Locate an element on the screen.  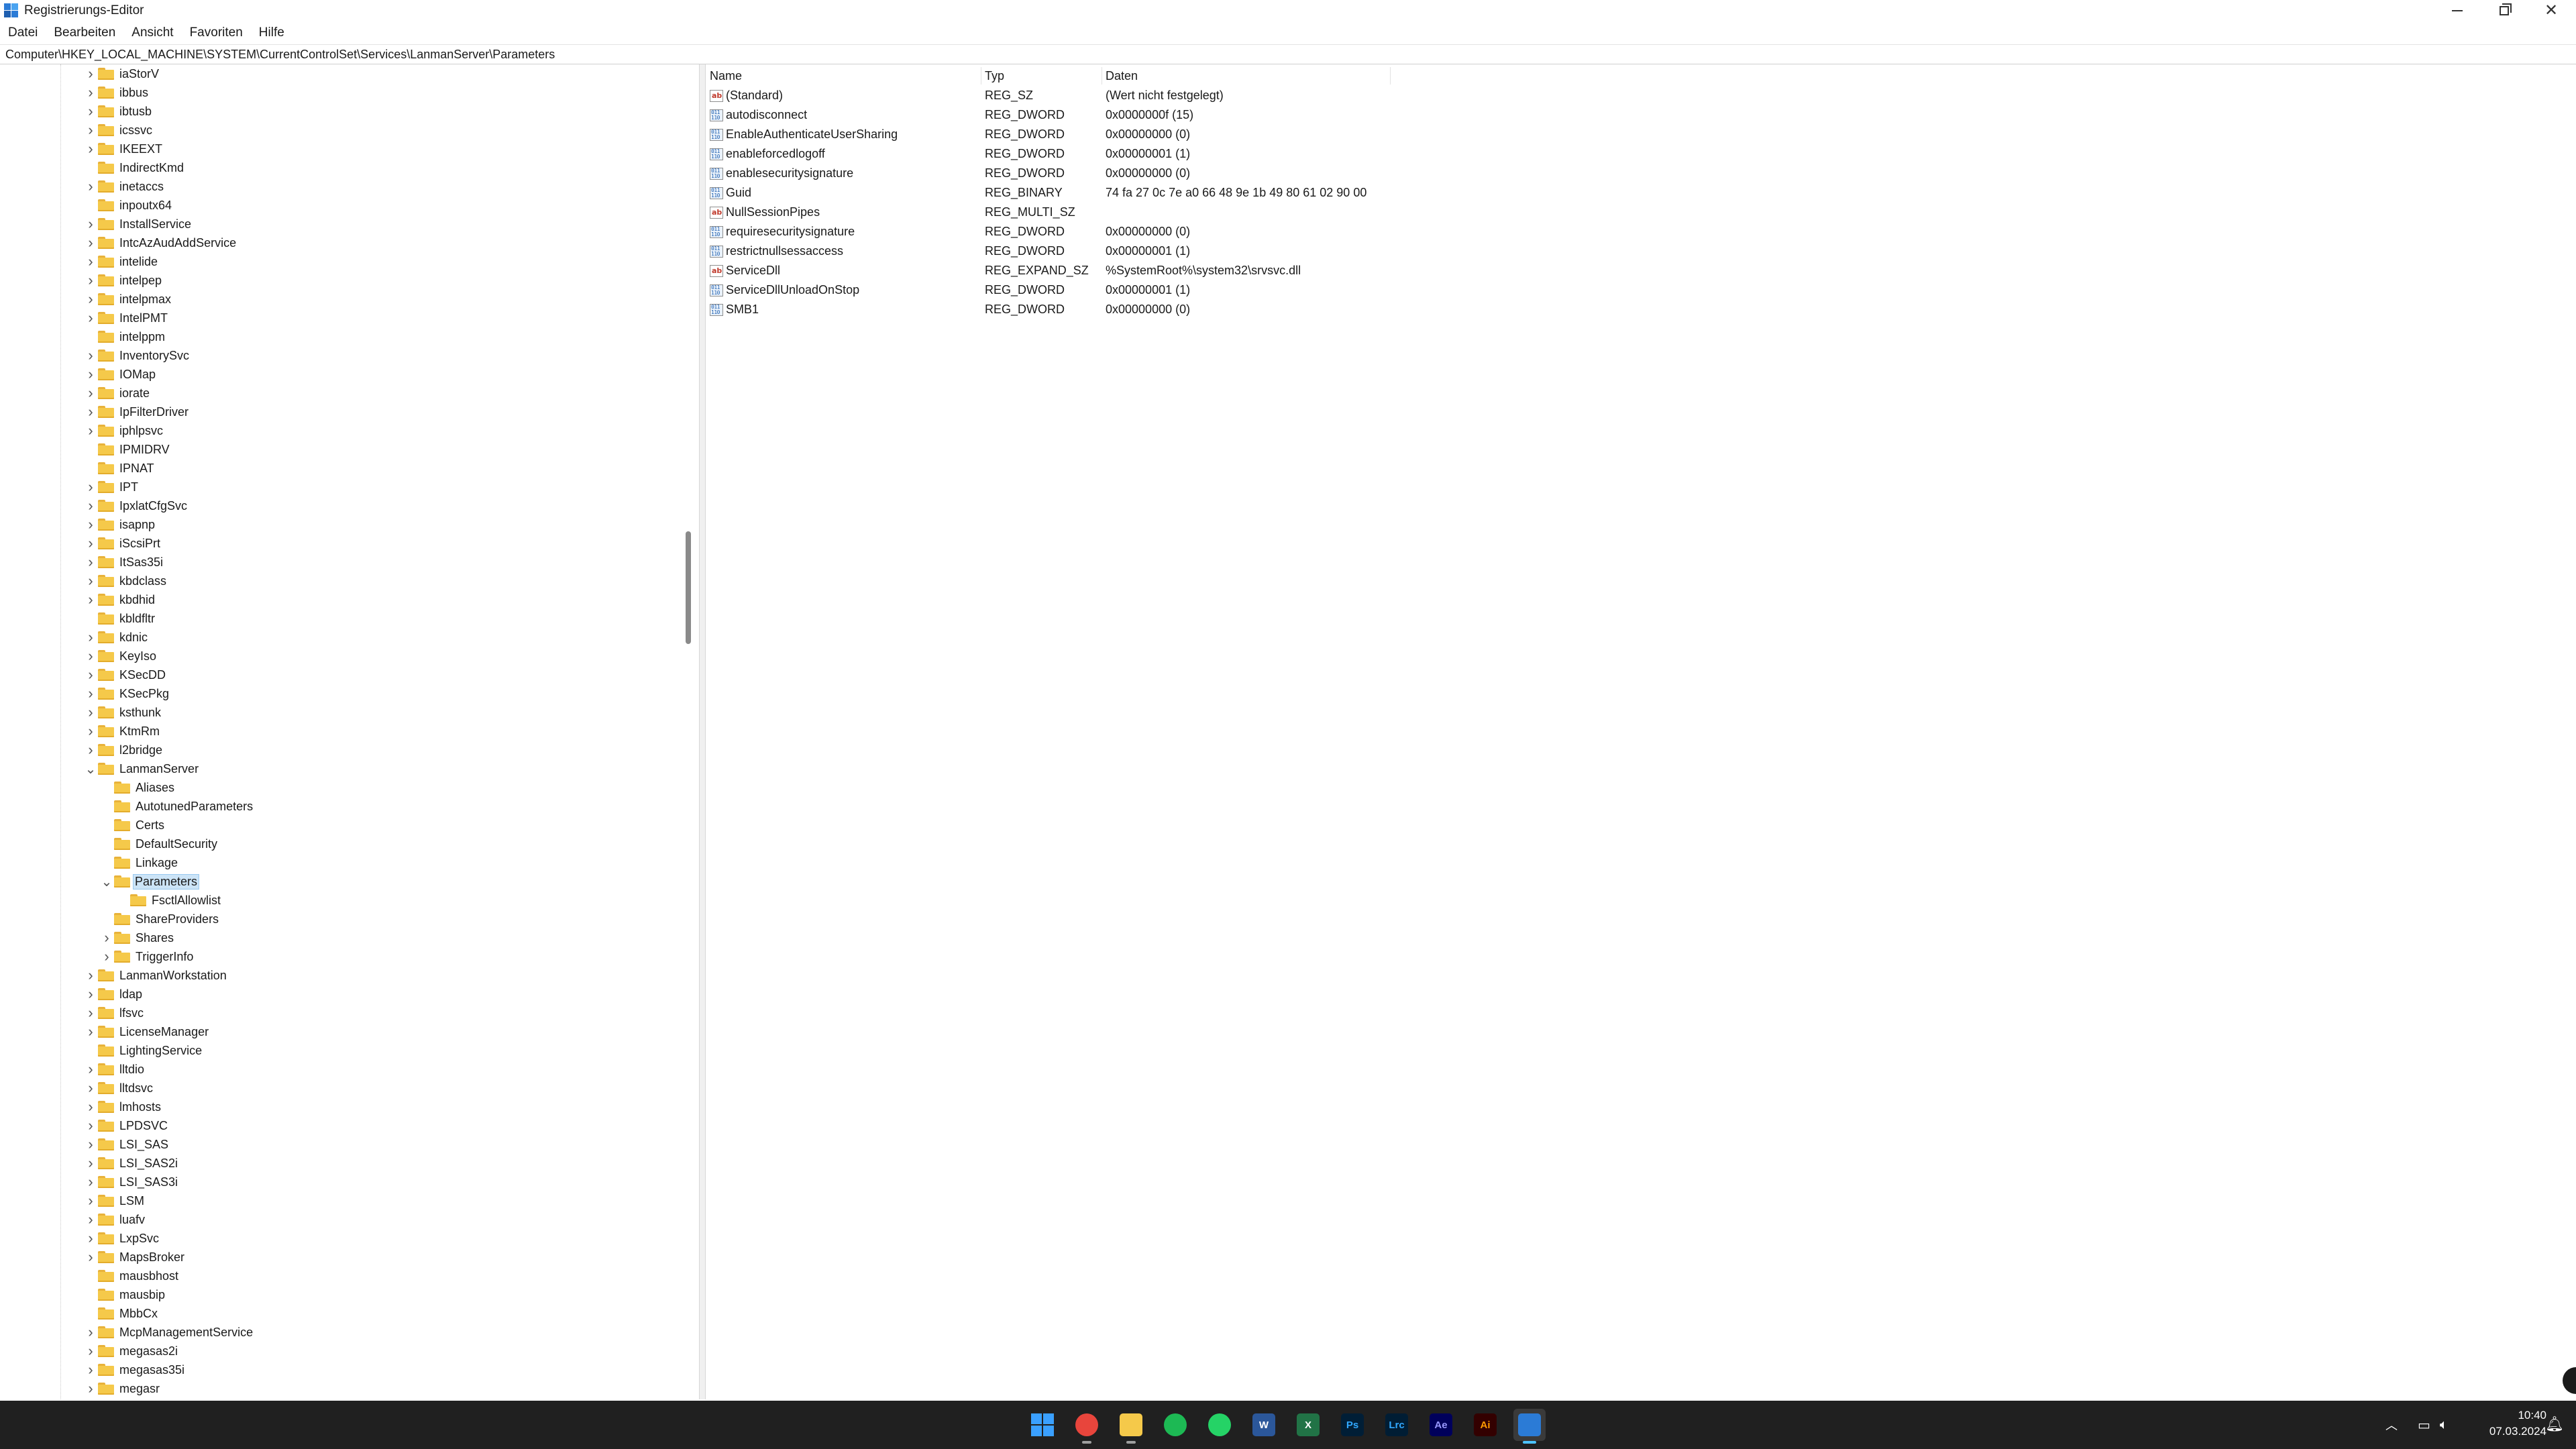
tree-item: mausbip is located at coordinates (125, 1294).